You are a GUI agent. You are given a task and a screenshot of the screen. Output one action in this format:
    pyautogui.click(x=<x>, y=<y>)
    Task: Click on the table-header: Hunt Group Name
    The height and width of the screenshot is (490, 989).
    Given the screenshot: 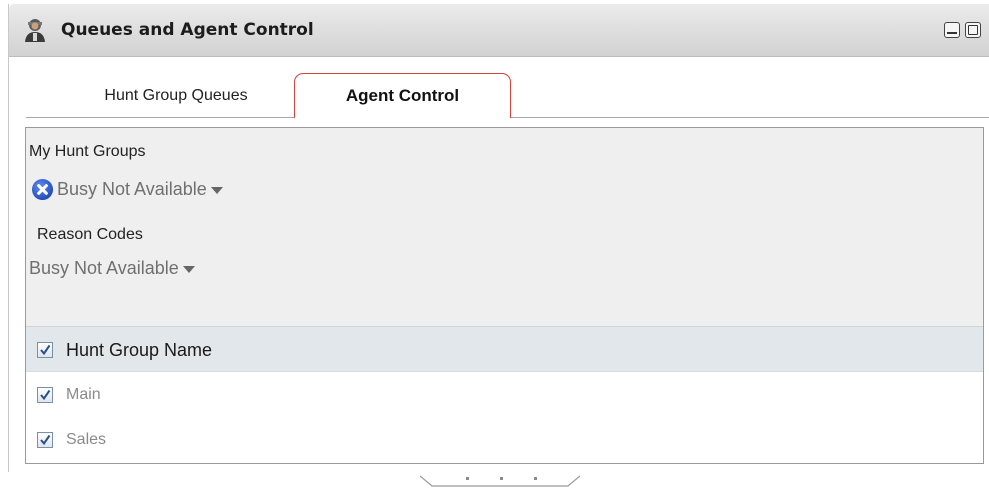 What is the action you would take?
    pyautogui.click(x=504, y=349)
    